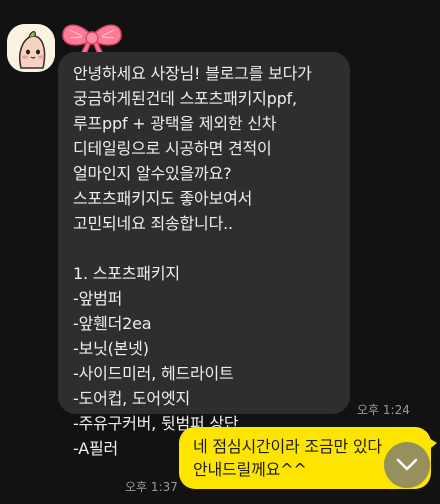 This screenshot has height=504, width=440. Describe the element at coordinates (112, 323) in the screenshot. I see `message-line: -앞휀더2ea` at that location.